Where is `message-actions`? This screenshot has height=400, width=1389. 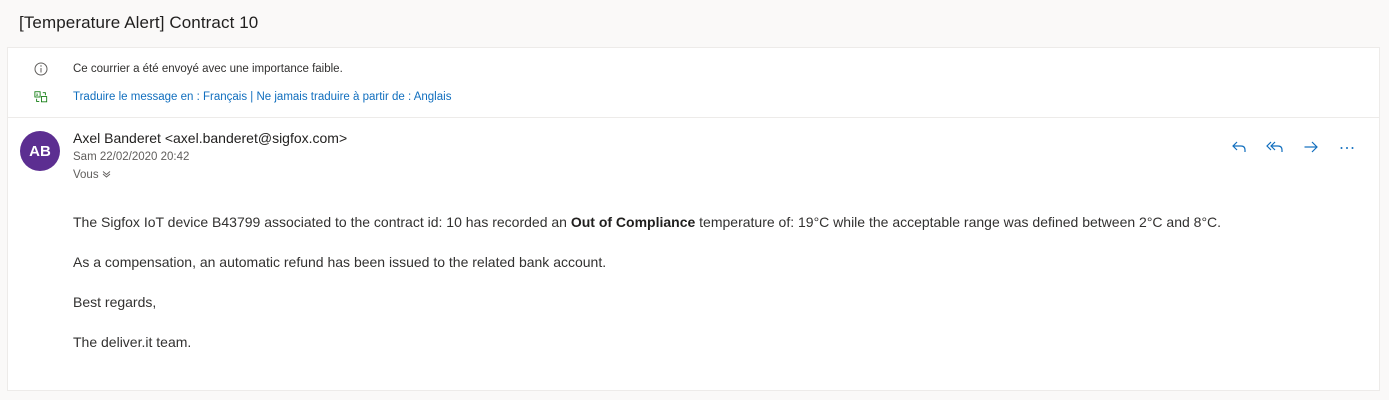 message-actions is located at coordinates (1293, 149).